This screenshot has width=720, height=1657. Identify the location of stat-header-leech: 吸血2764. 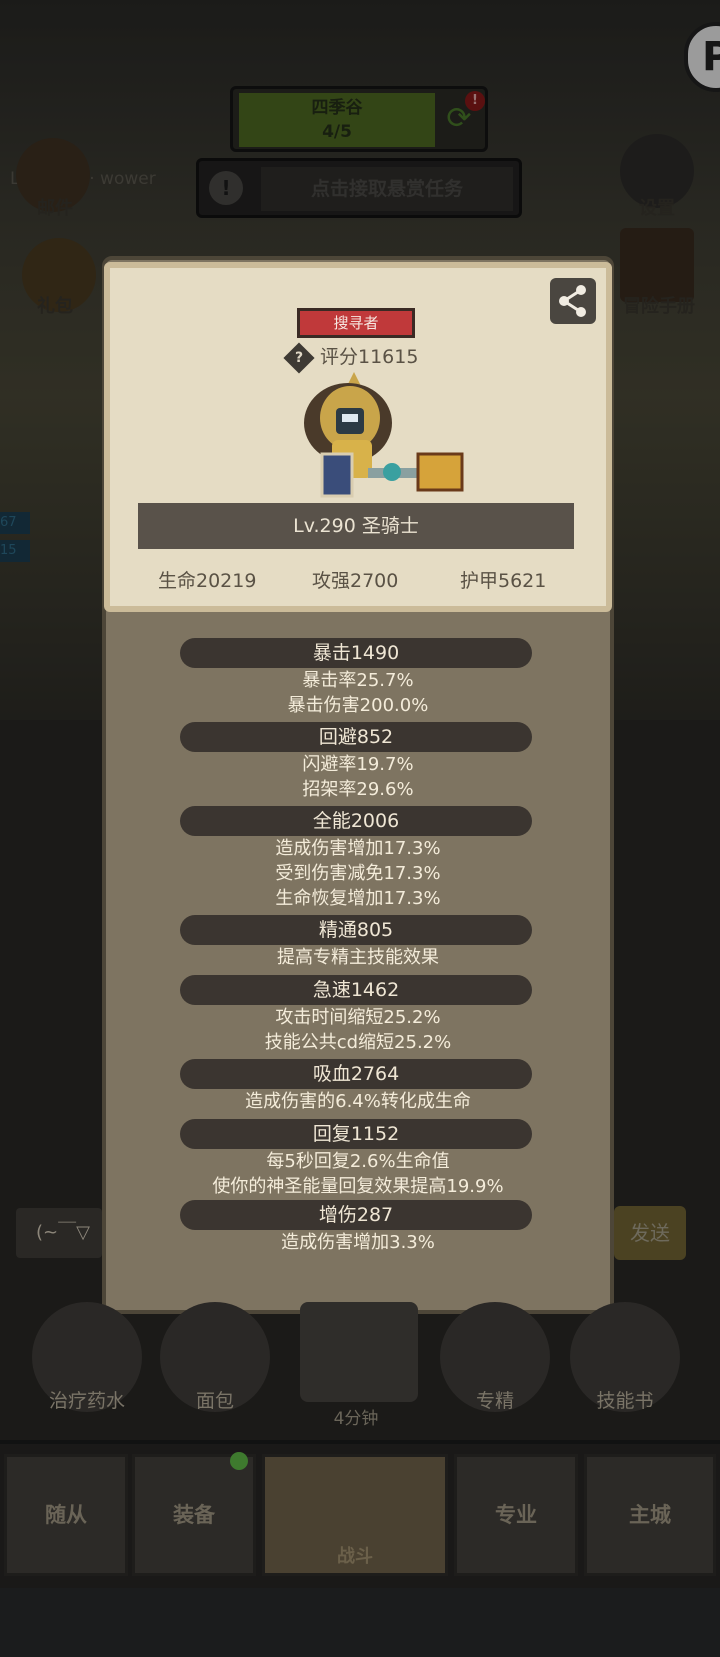
(356, 1074).